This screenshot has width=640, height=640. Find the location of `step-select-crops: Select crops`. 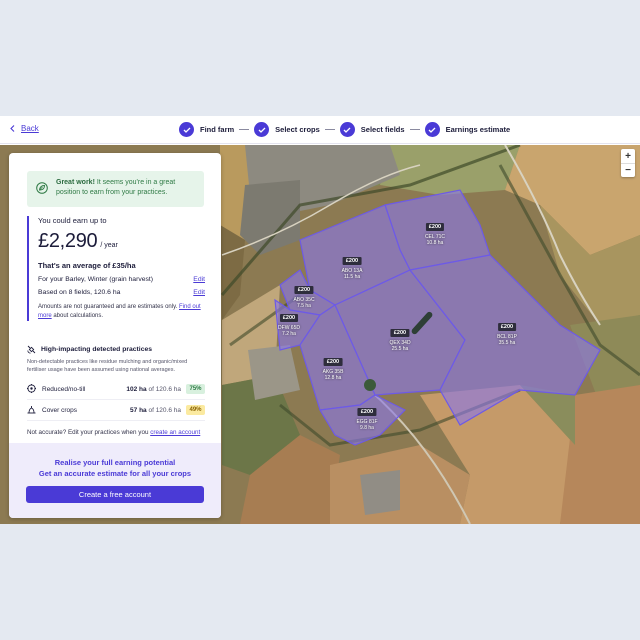

step-select-crops: Select crops is located at coordinates (287, 129).